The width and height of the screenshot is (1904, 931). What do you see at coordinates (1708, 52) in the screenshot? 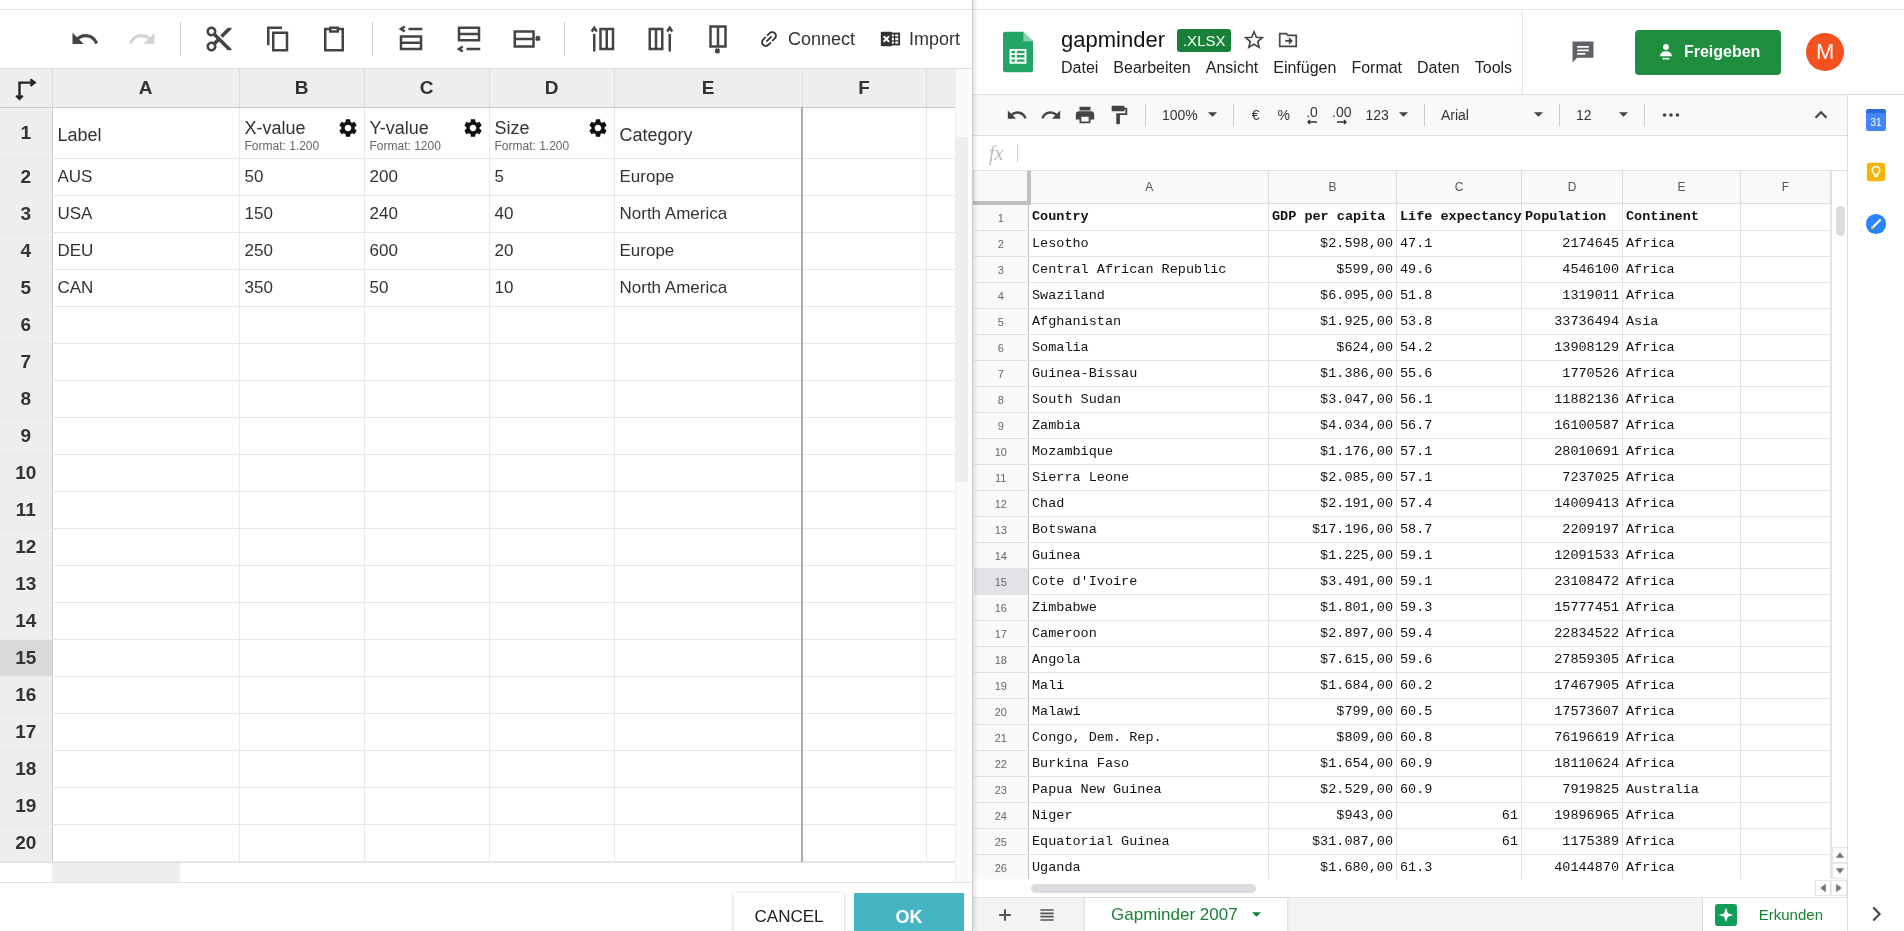
I see `share-button: Freigeben` at bounding box center [1708, 52].